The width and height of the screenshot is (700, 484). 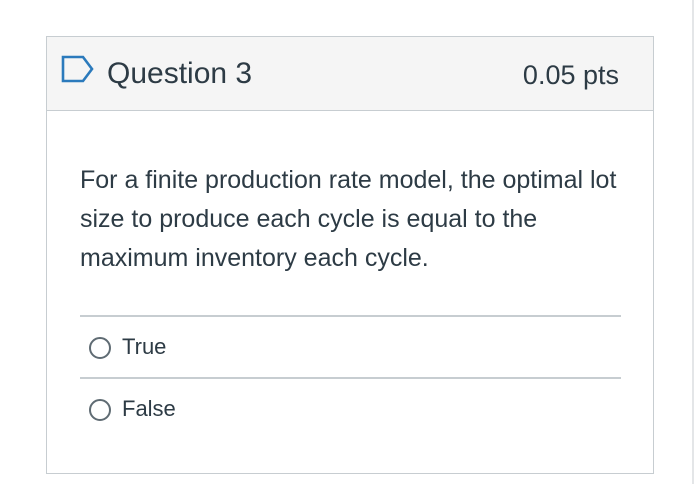 What do you see at coordinates (570, 75) in the screenshot?
I see `question-points: 0.05 pts` at bounding box center [570, 75].